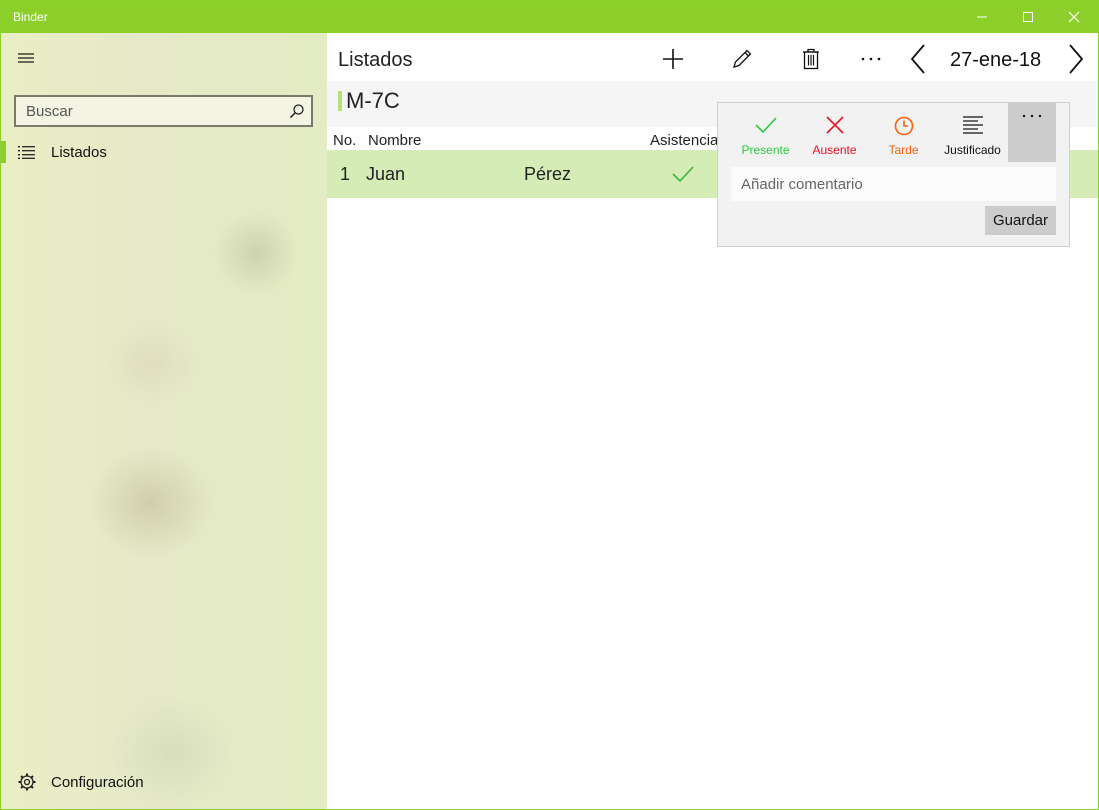  I want to click on previous-date-button, so click(918, 59).